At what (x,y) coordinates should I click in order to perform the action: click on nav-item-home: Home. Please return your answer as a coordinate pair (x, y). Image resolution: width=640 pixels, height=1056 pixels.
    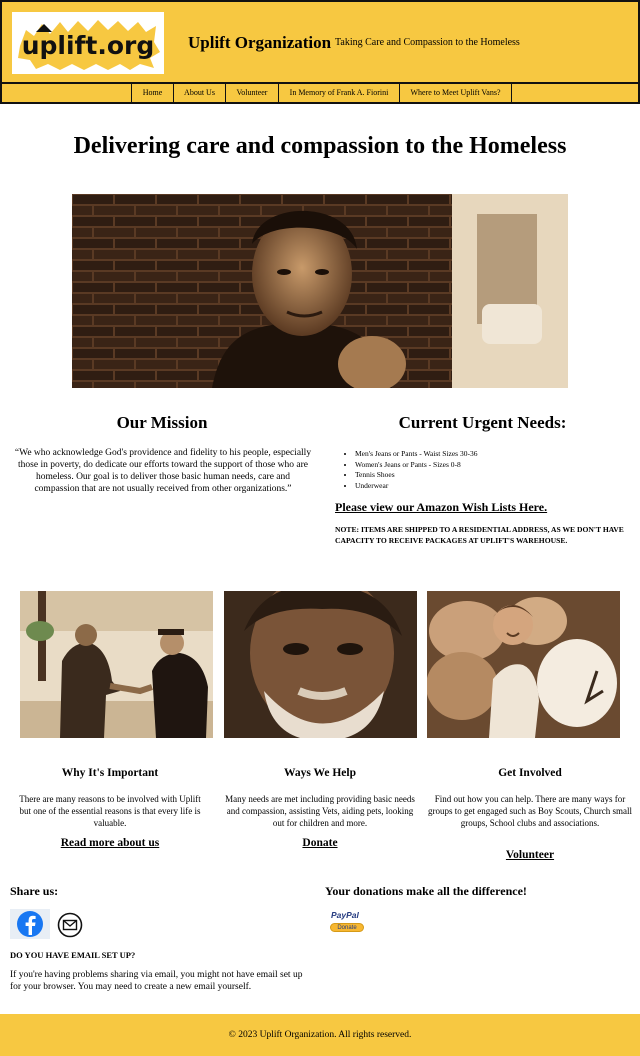
    Looking at the image, I should click on (152, 93).